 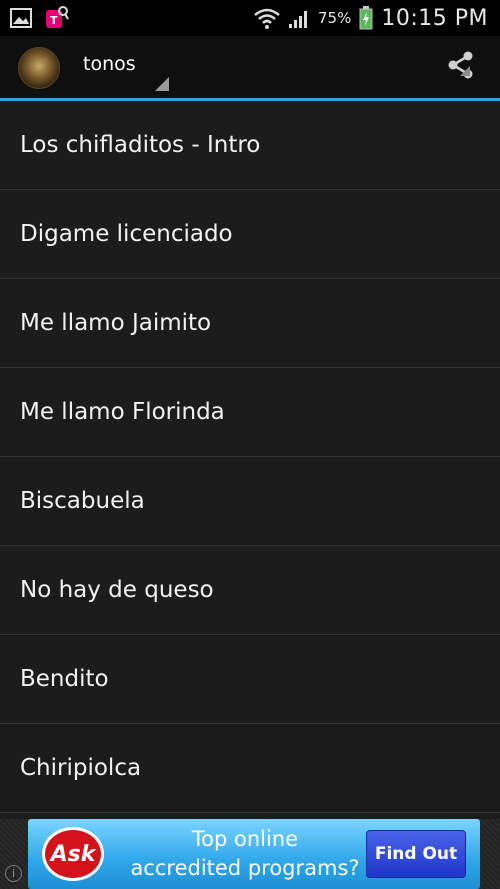 What do you see at coordinates (335, 18) in the screenshot?
I see `battery-percent: 75%` at bounding box center [335, 18].